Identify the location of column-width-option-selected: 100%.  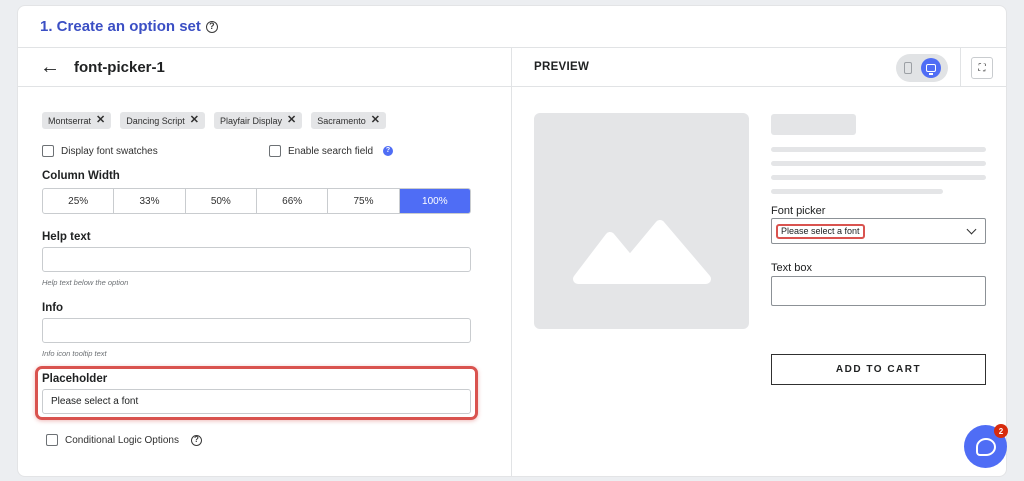
(434, 201).